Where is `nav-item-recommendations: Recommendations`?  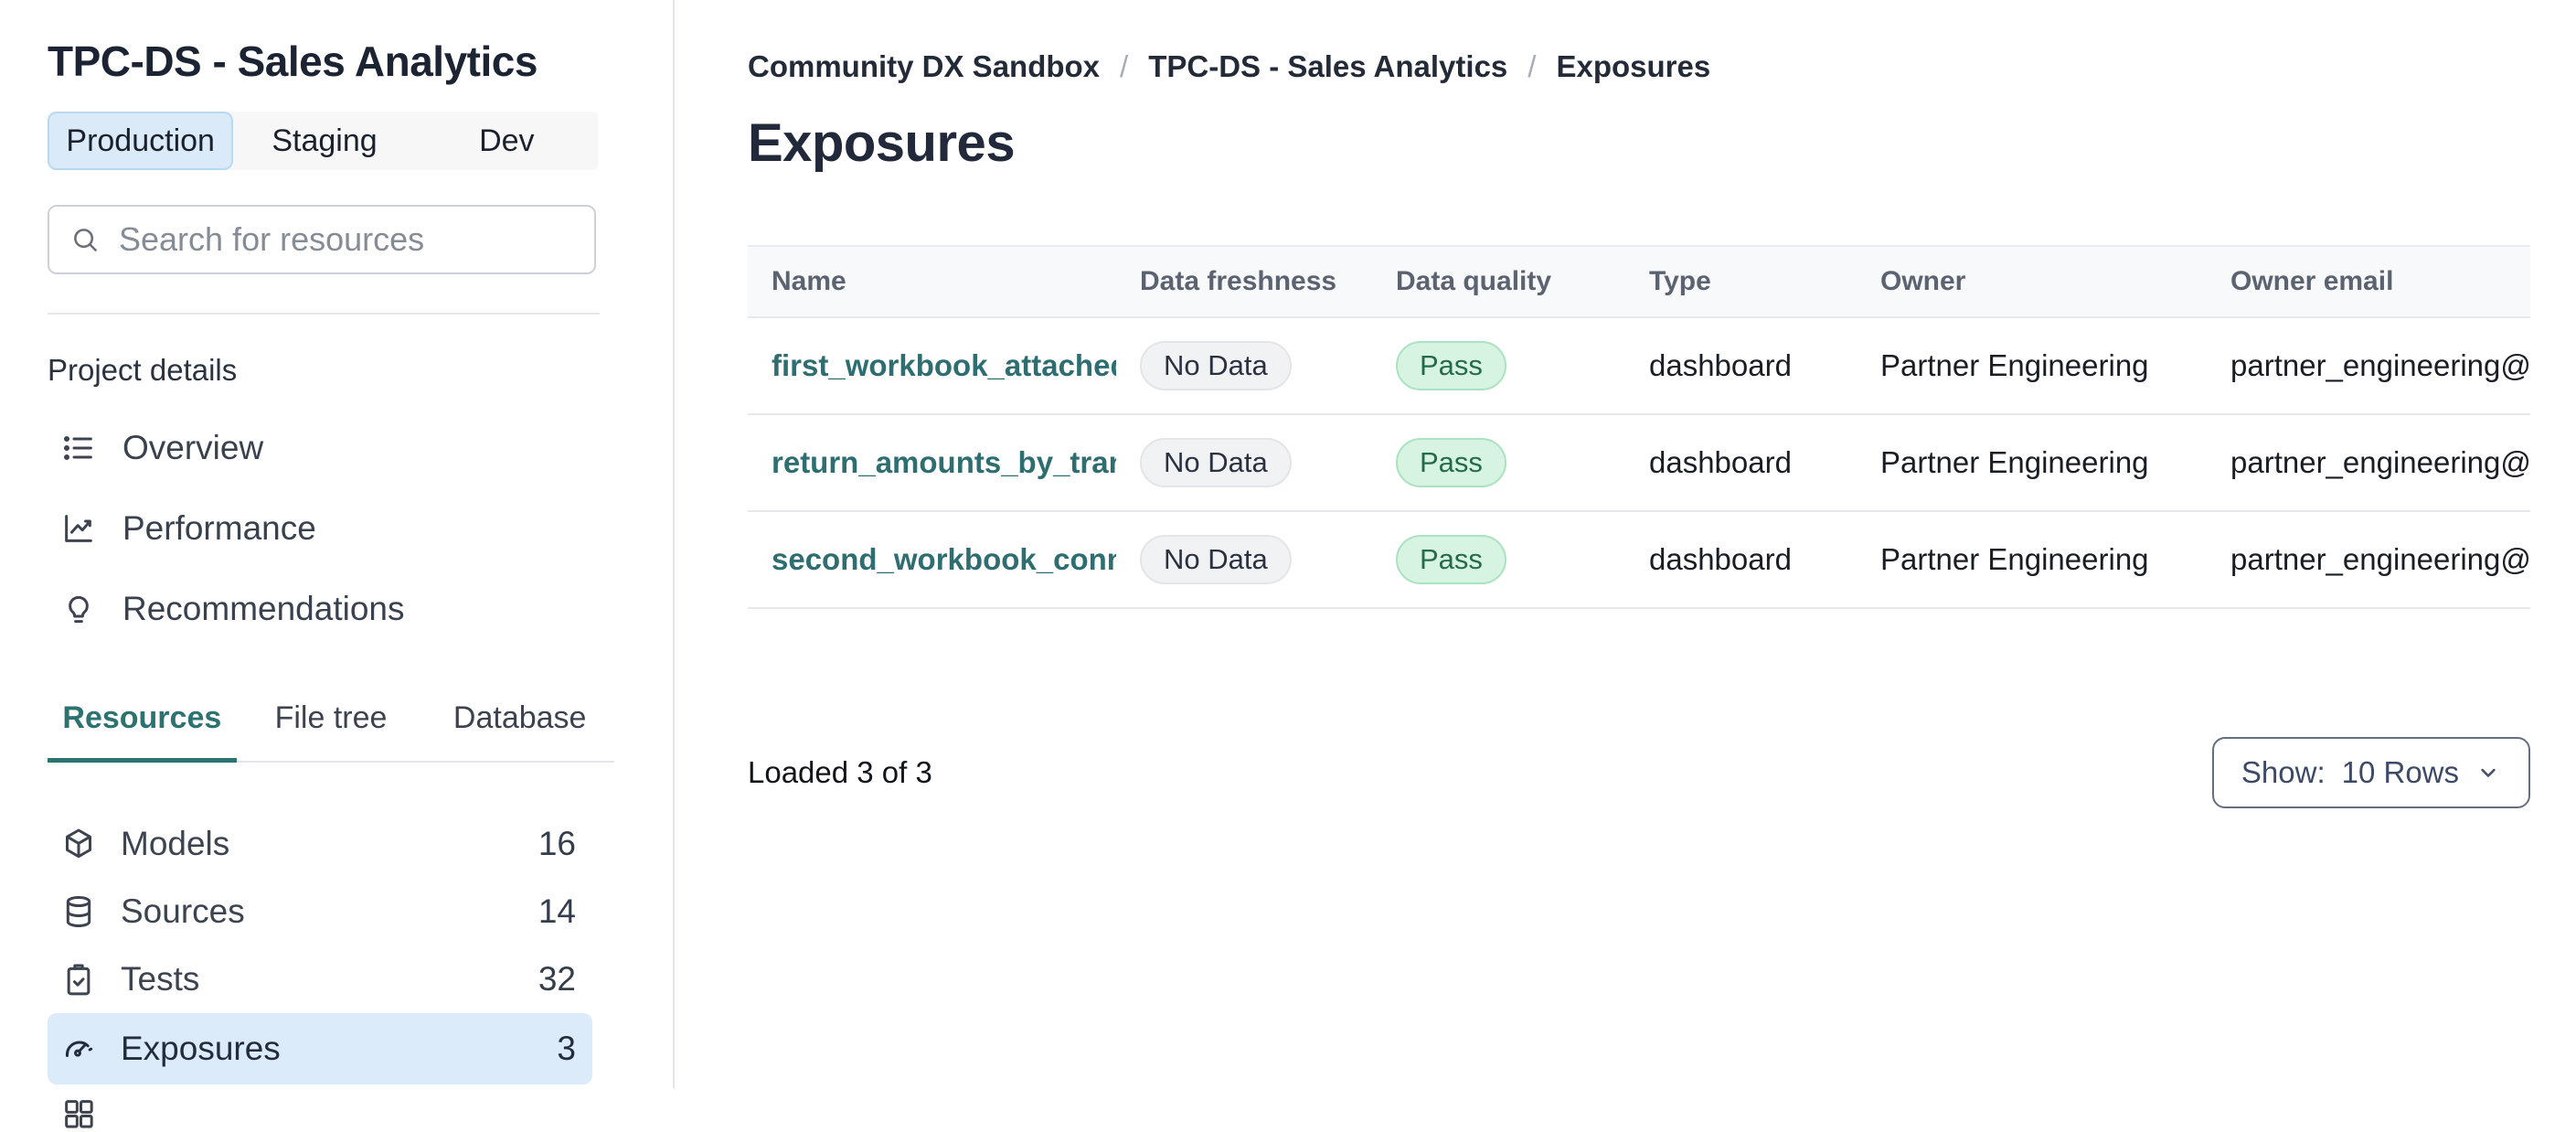 nav-item-recommendations: Recommendations is located at coordinates (324, 609).